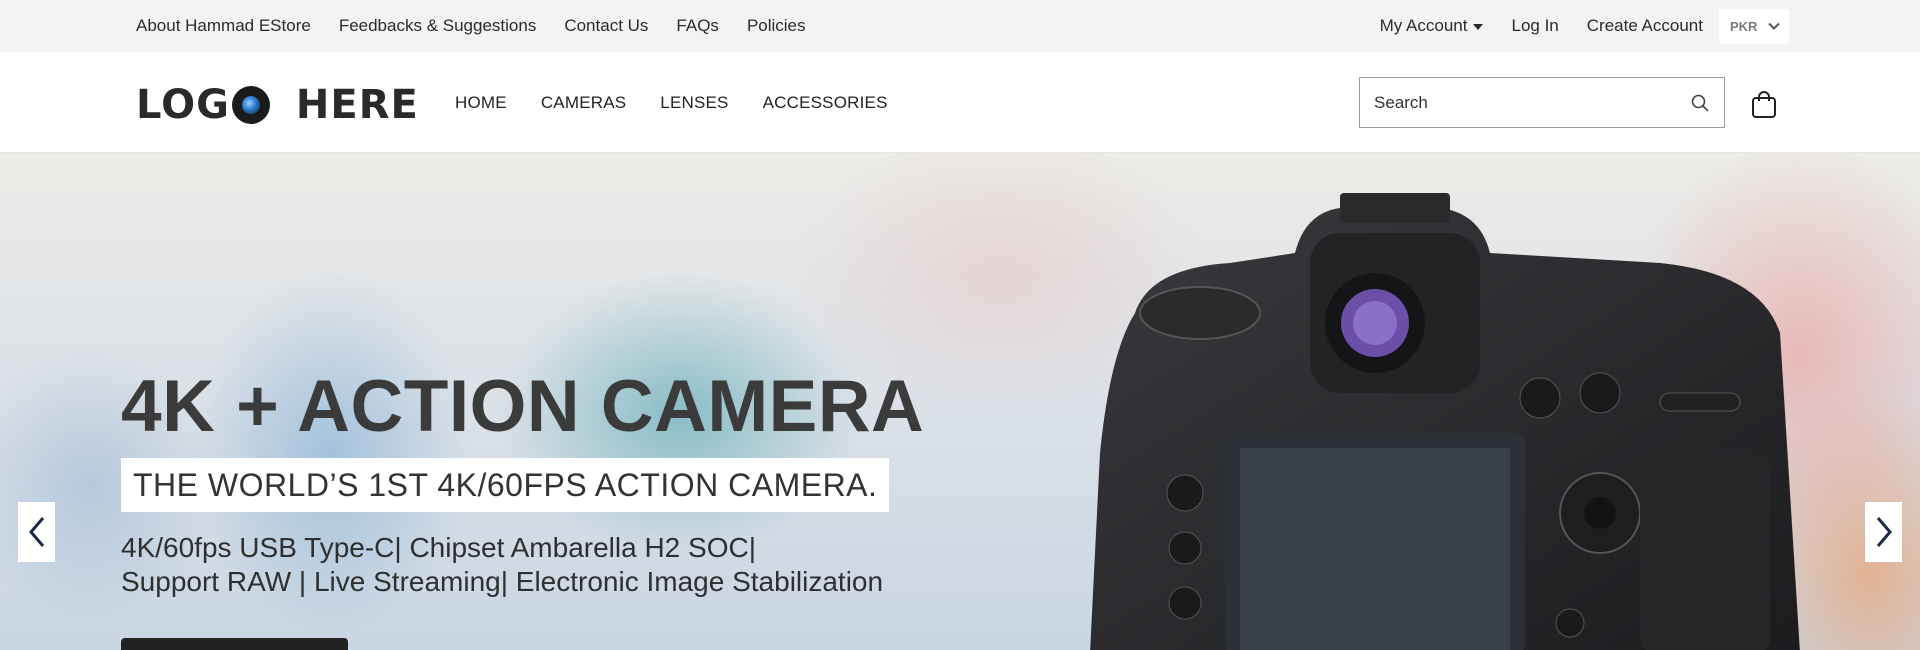 The width and height of the screenshot is (1920, 650). What do you see at coordinates (1423, 25) in the screenshot?
I see `my-account-label: My Account` at bounding box center [1423, 25].